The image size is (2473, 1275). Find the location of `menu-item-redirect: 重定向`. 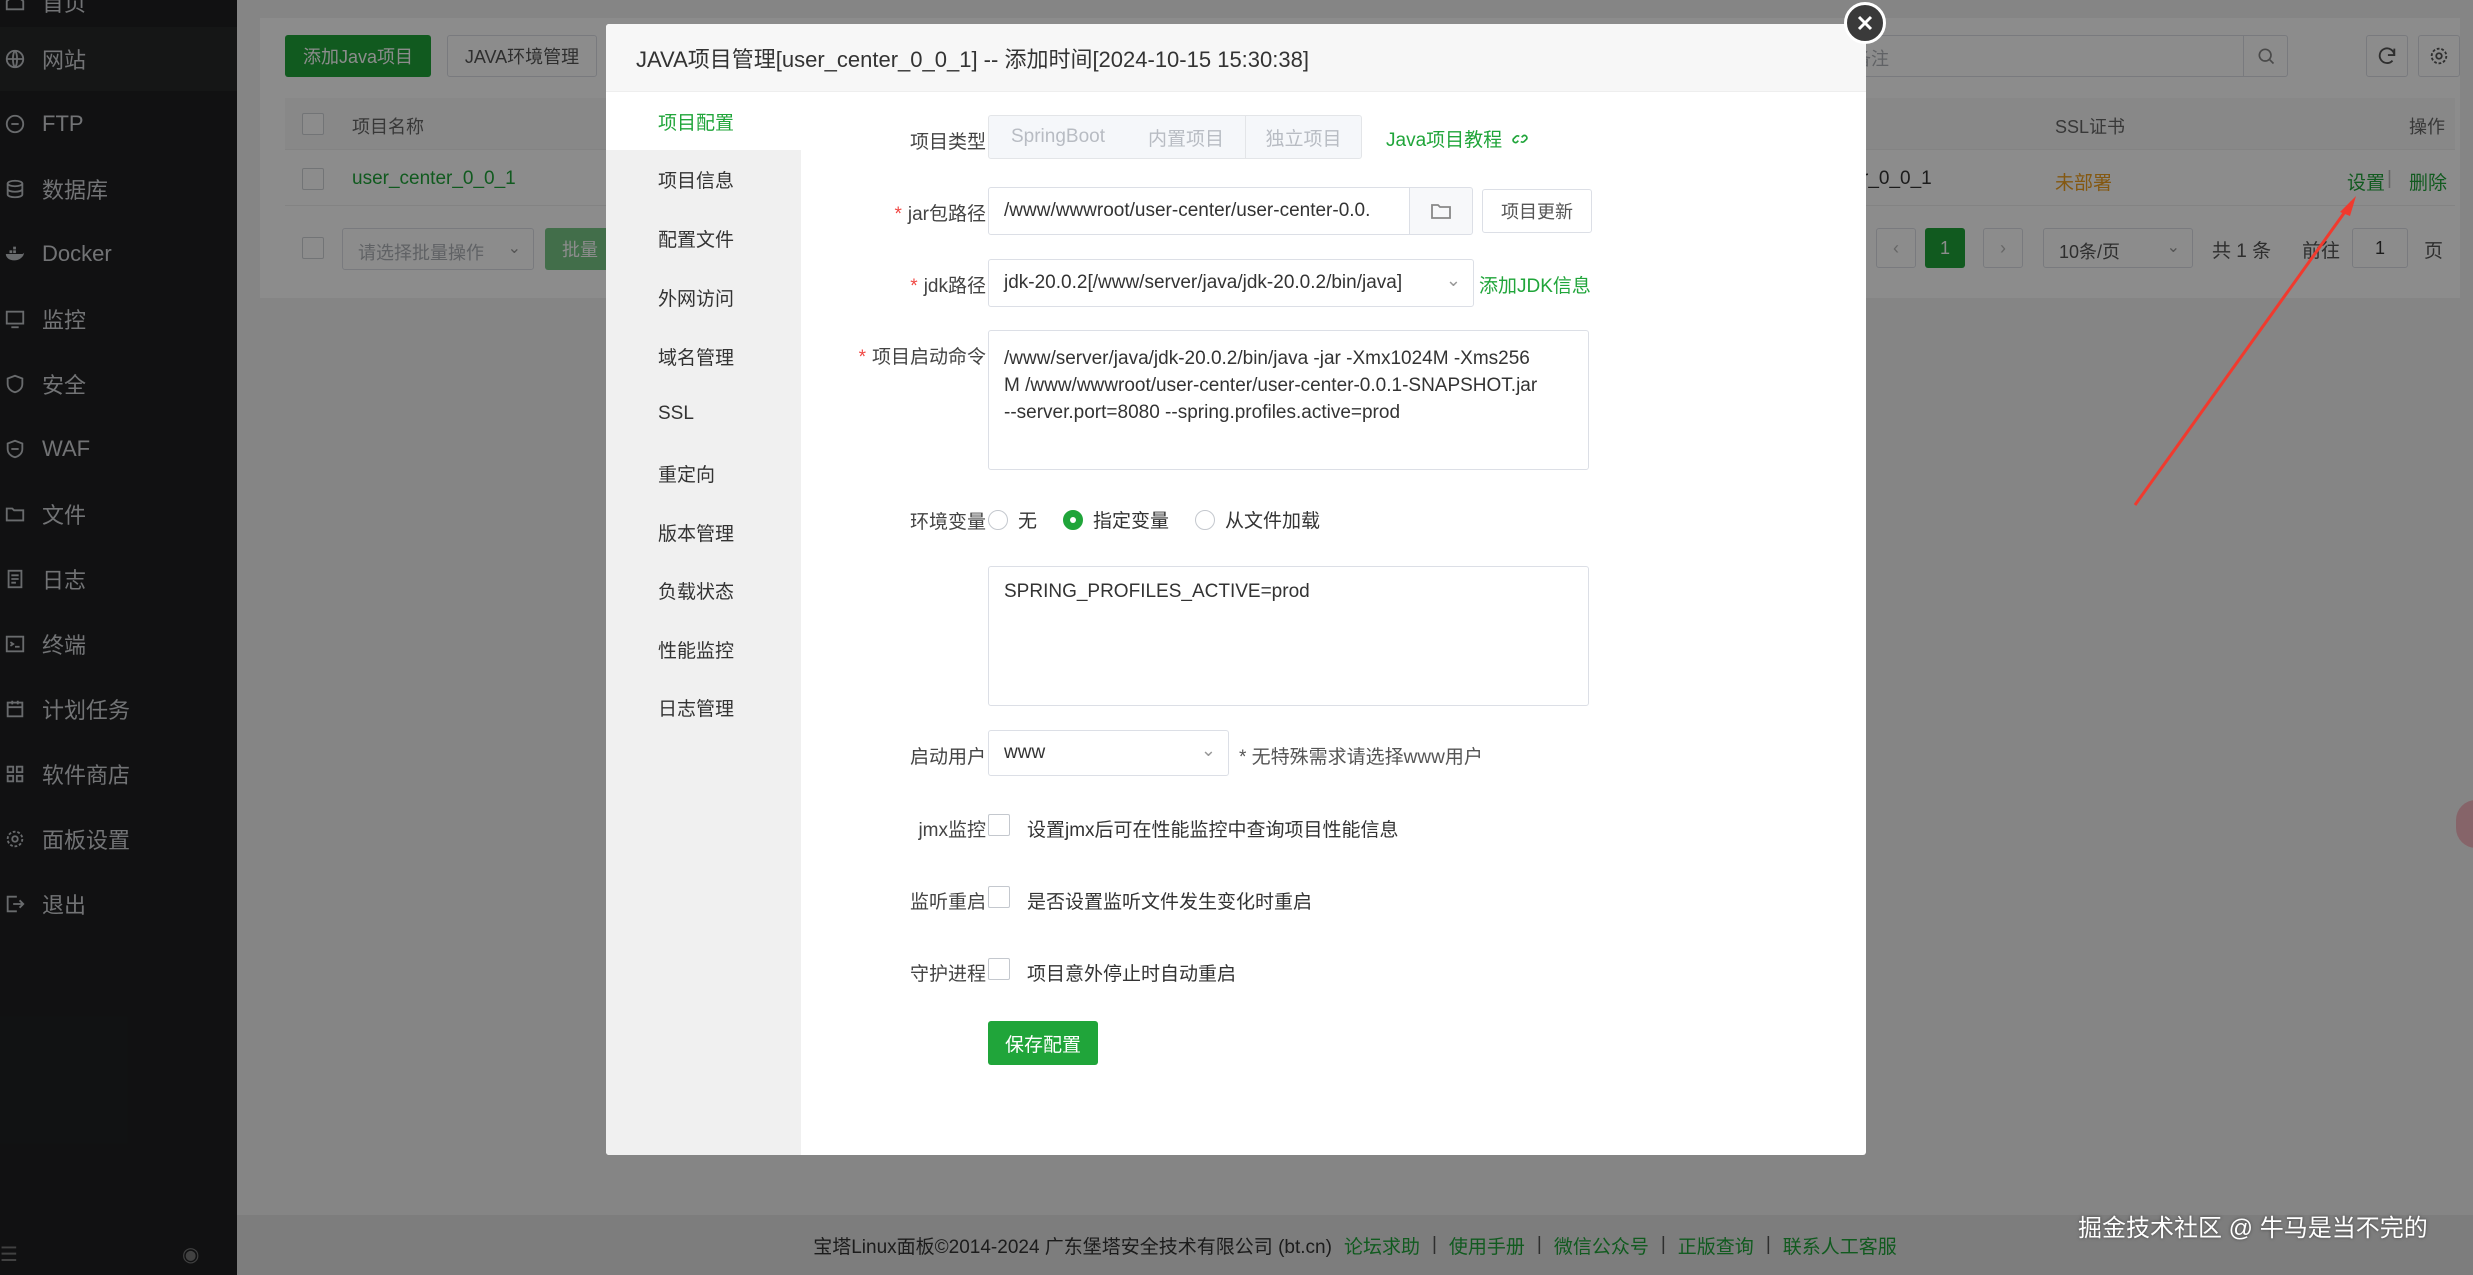

menu-item-redirect: 重定向 is located at coordinates (703, 473).